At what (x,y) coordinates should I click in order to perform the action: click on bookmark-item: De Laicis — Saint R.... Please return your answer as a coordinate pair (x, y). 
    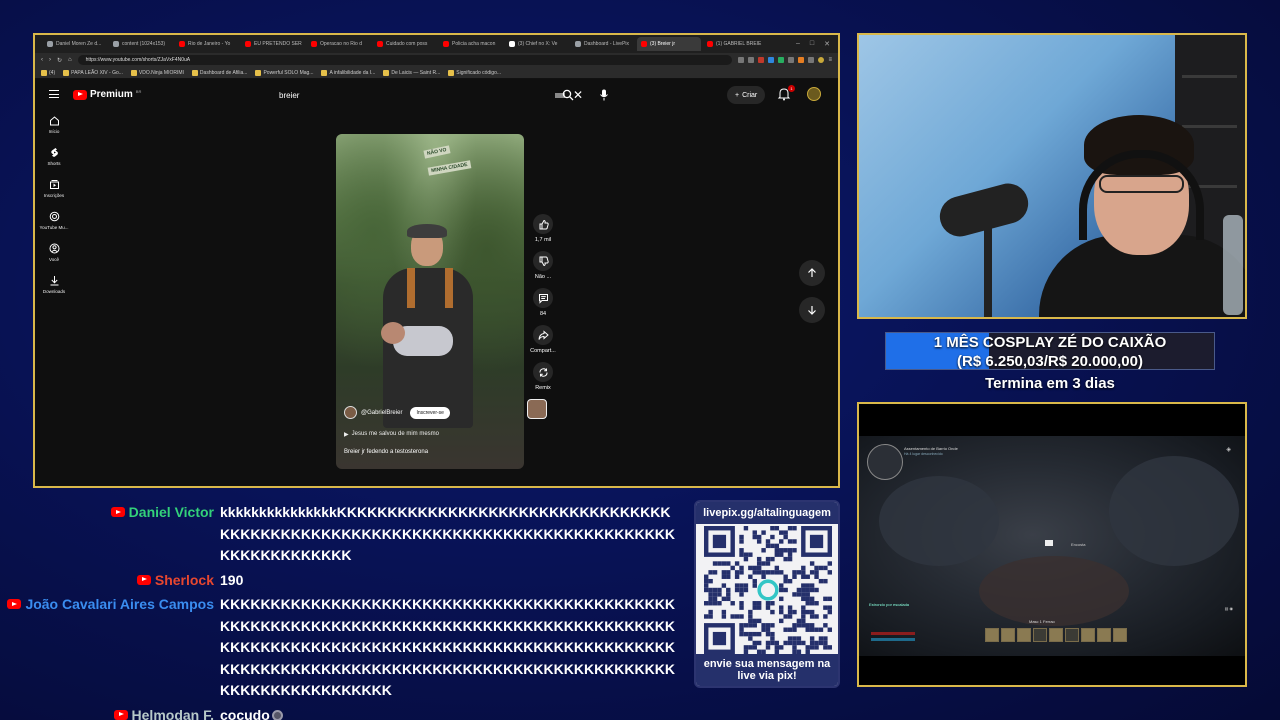
    Looking at the image, I should click on (412, 72).